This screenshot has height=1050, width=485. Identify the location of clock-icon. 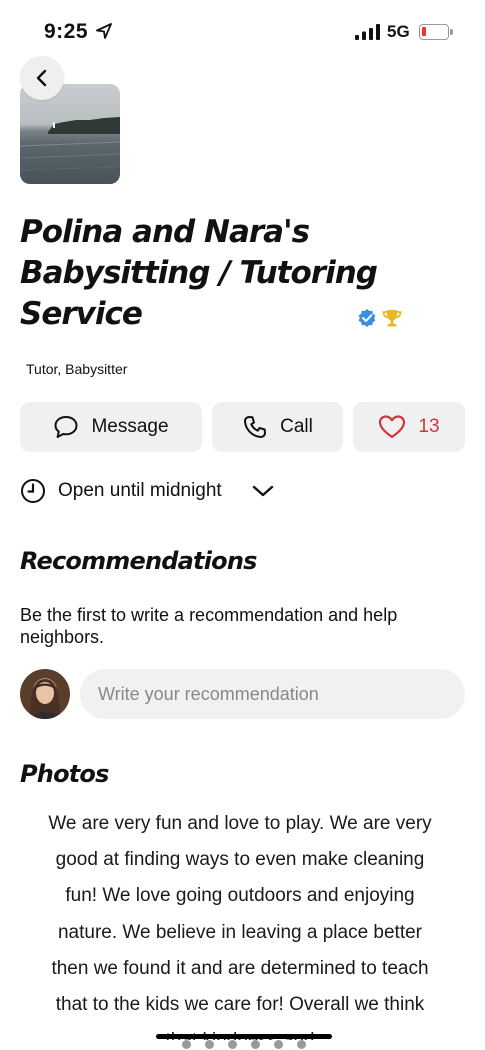
(33, 491).